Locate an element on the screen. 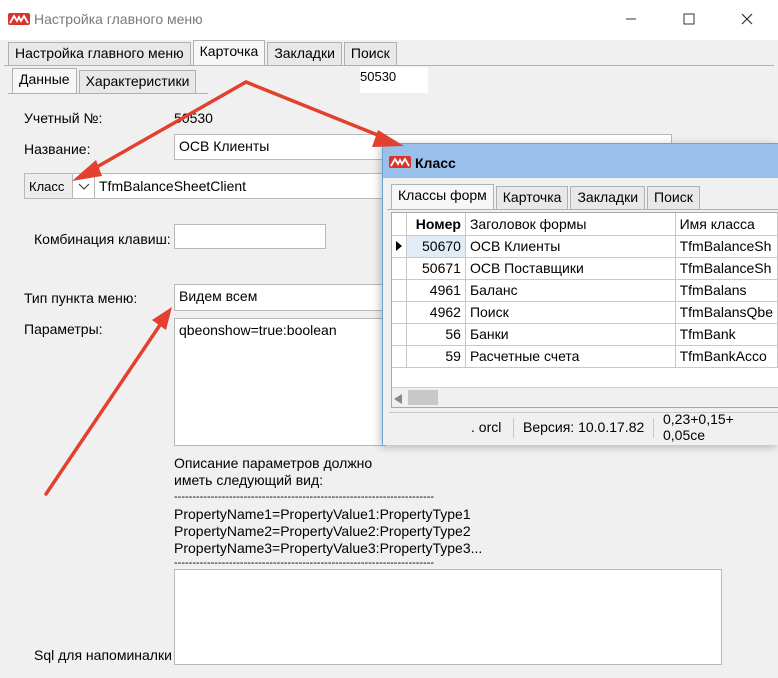  arrow-to-dialog is located at coordinates (324, 113).